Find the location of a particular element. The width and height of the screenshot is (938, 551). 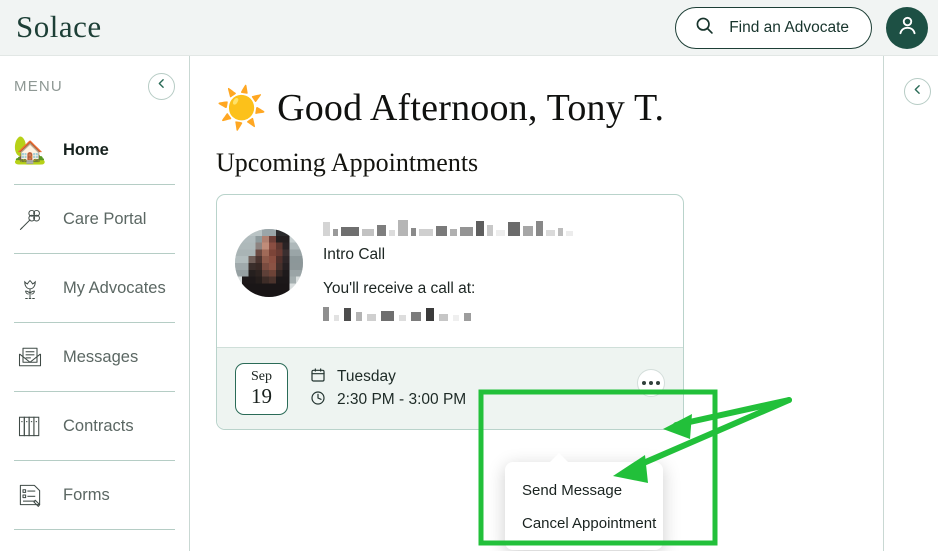

envelope-icon is located at coordinates (30, 357).